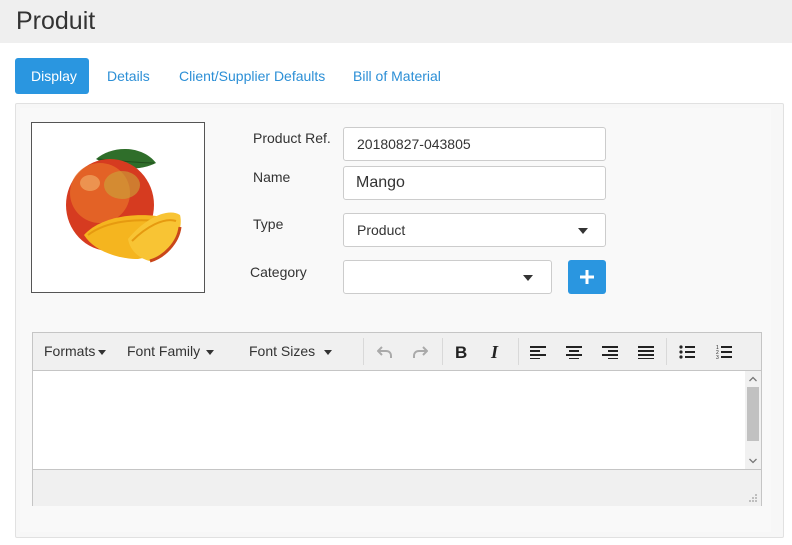  Describe the element at coordinates (397, 76) in the screenshot. I see `tab-bill-of-material: Bill of Material` at that location.